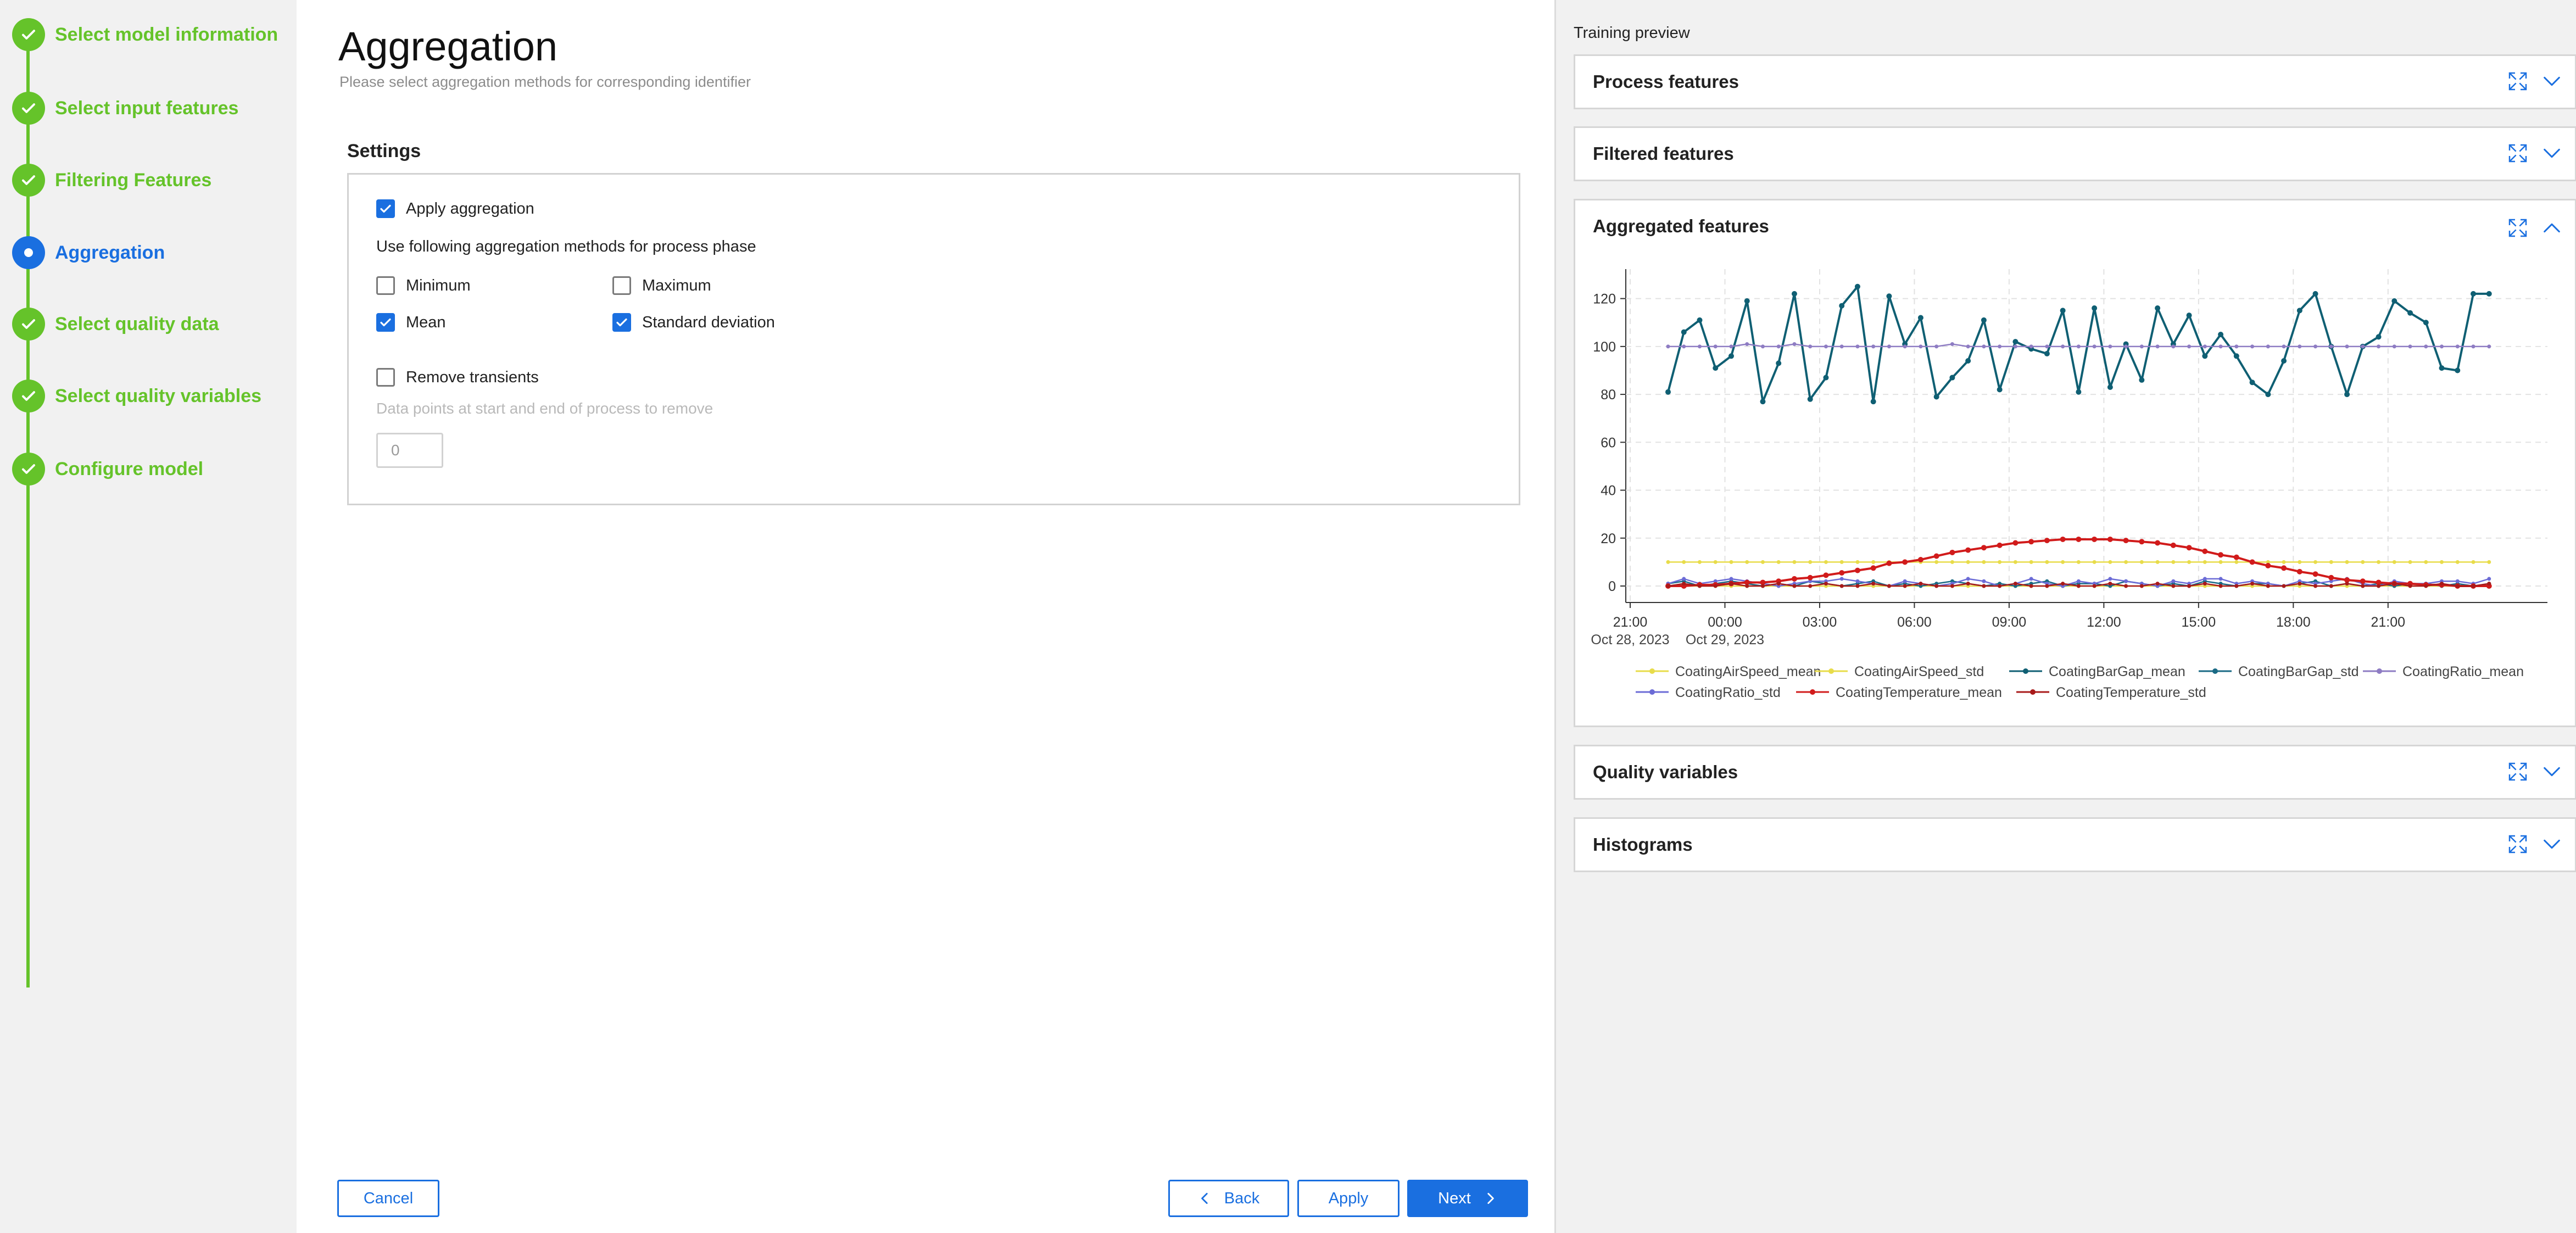 The width and height of the screenshot is (2576, 1233). Describe the element at coordinates (448, 46) in the screenshot. I see `page-title: Aggregation` at that location.